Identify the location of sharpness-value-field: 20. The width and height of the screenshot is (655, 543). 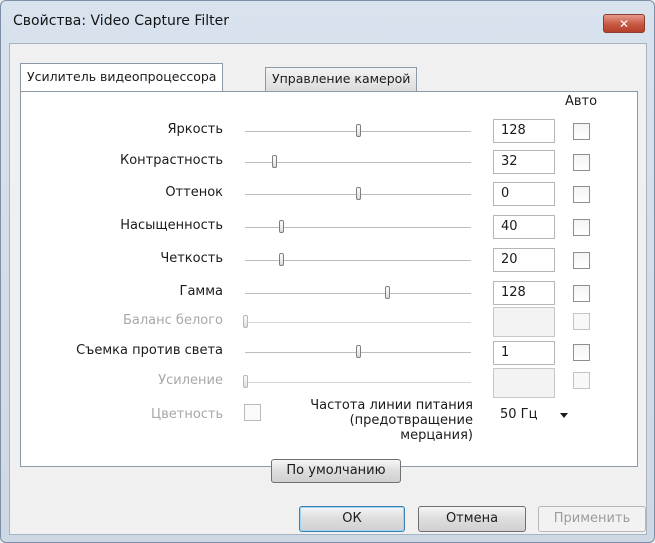
(524, 260).